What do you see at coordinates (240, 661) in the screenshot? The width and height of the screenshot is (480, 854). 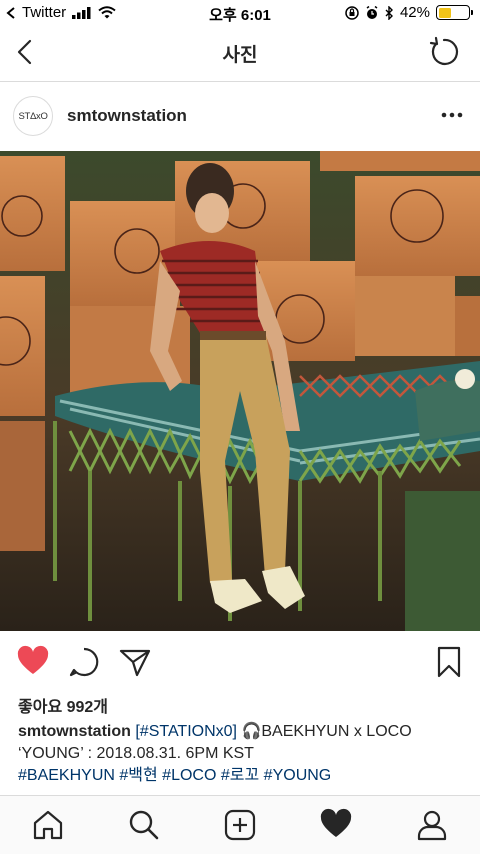 I see `post-actions` at bounding box center [240, 661].